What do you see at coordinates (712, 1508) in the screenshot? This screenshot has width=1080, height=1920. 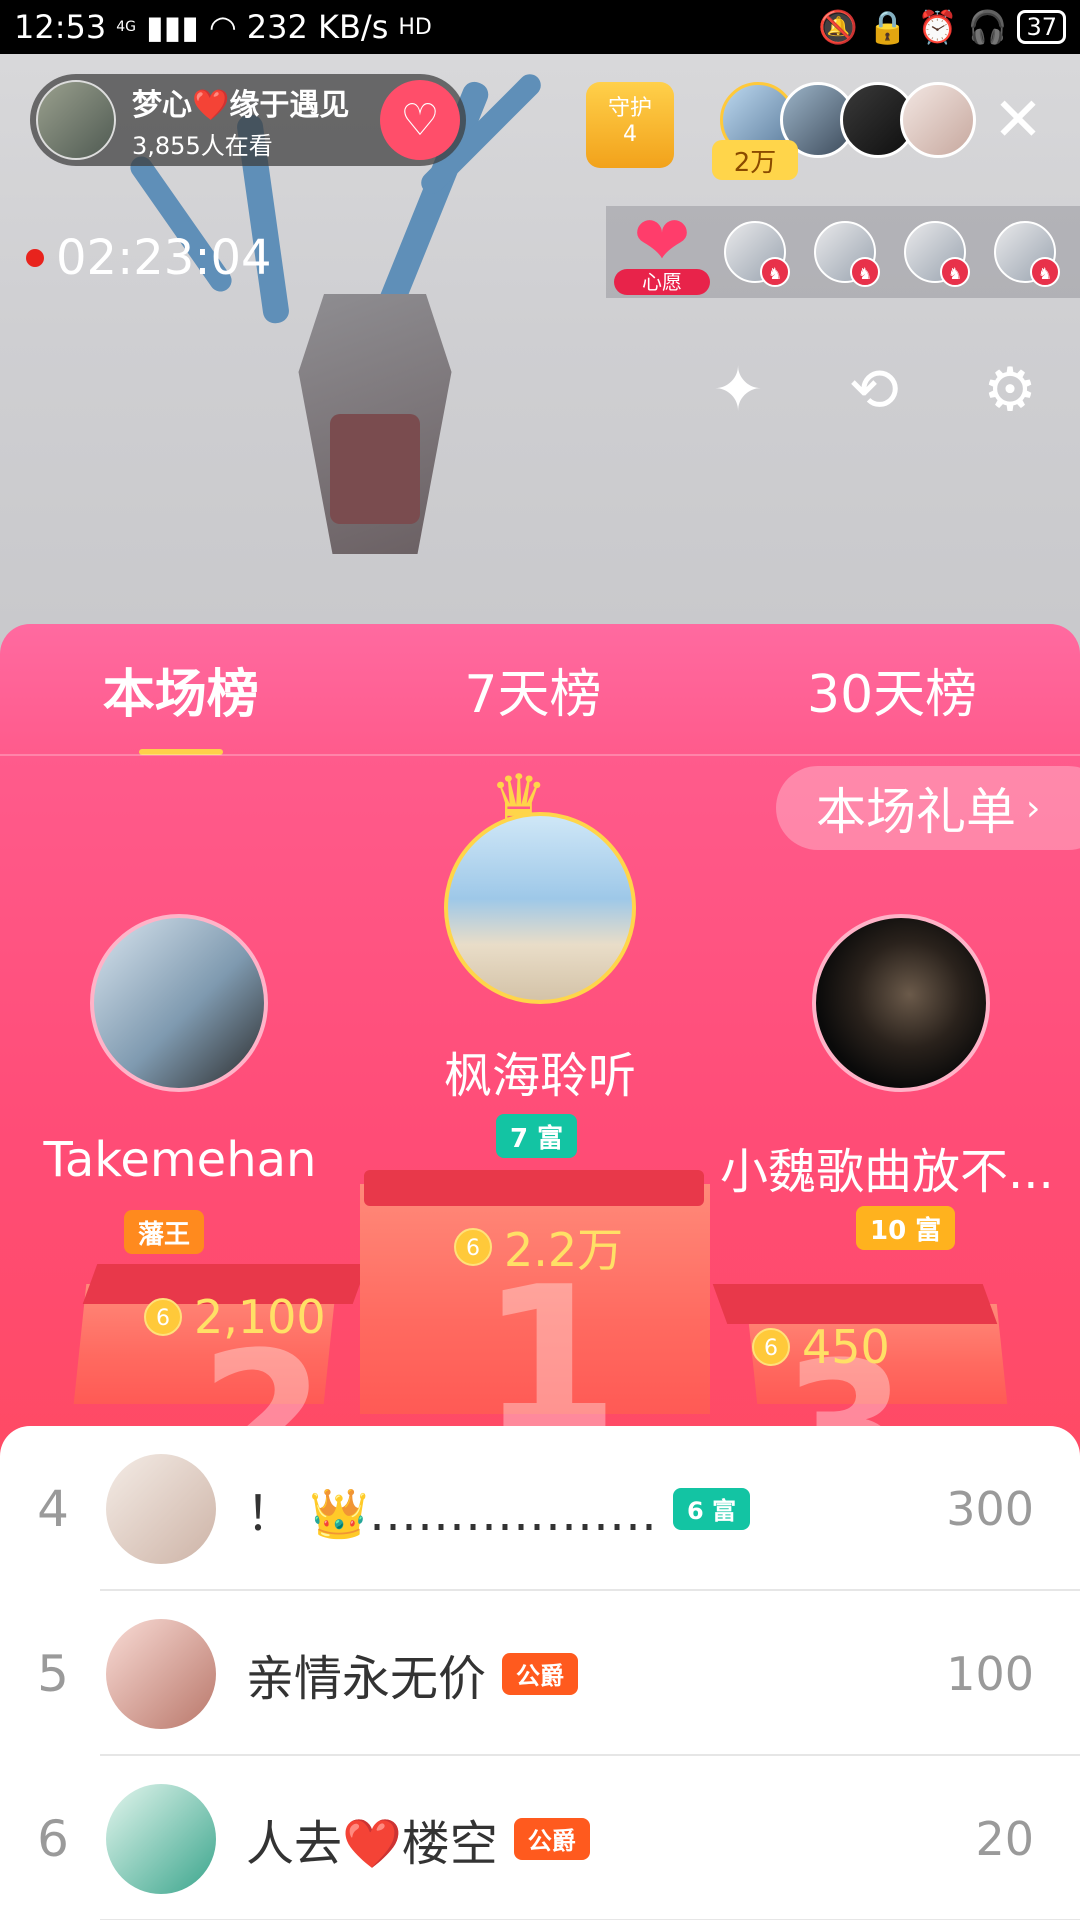 I see `wealth-badge: 6 富` at bounding box center [712, 1508].